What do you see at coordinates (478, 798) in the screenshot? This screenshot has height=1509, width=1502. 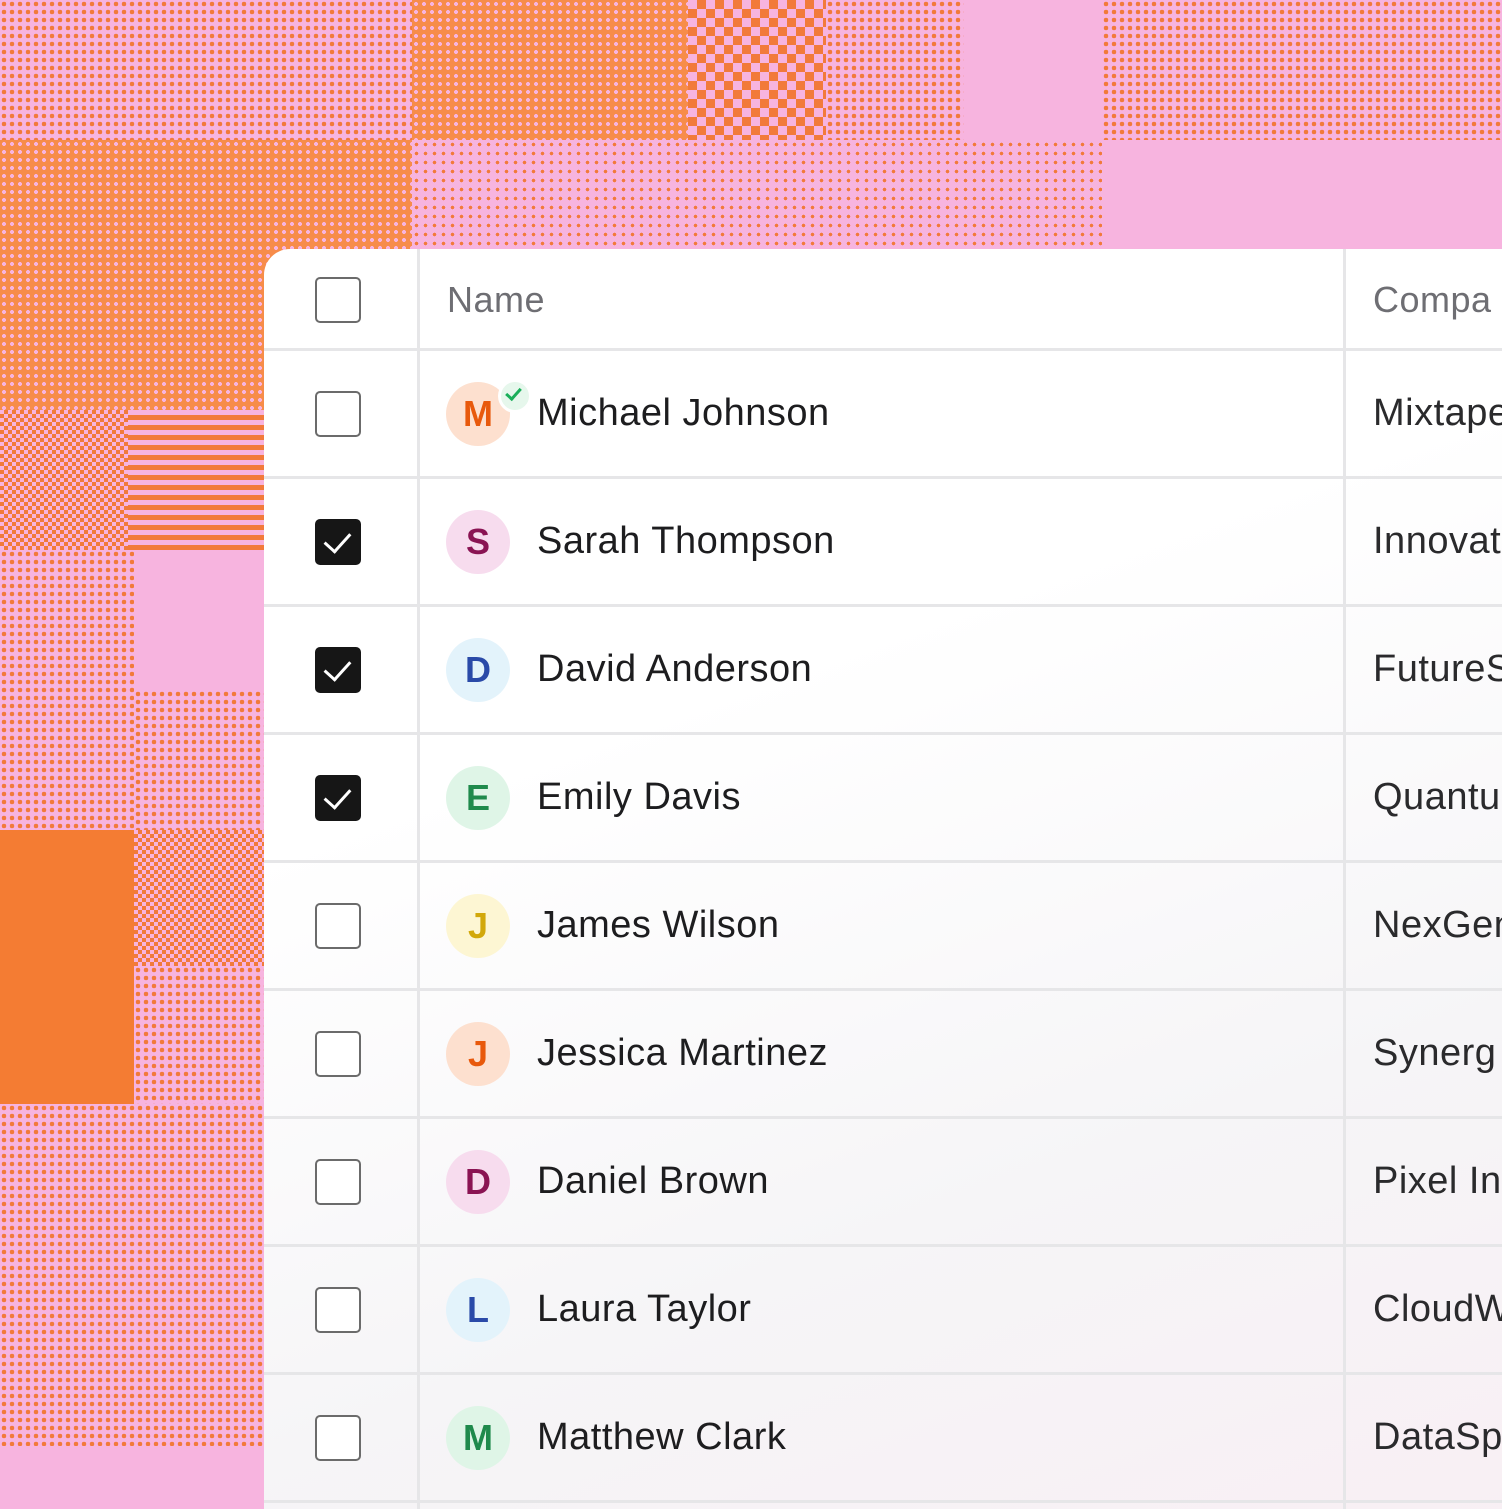 I see `avatar: E` at bounding box center [478, 798].